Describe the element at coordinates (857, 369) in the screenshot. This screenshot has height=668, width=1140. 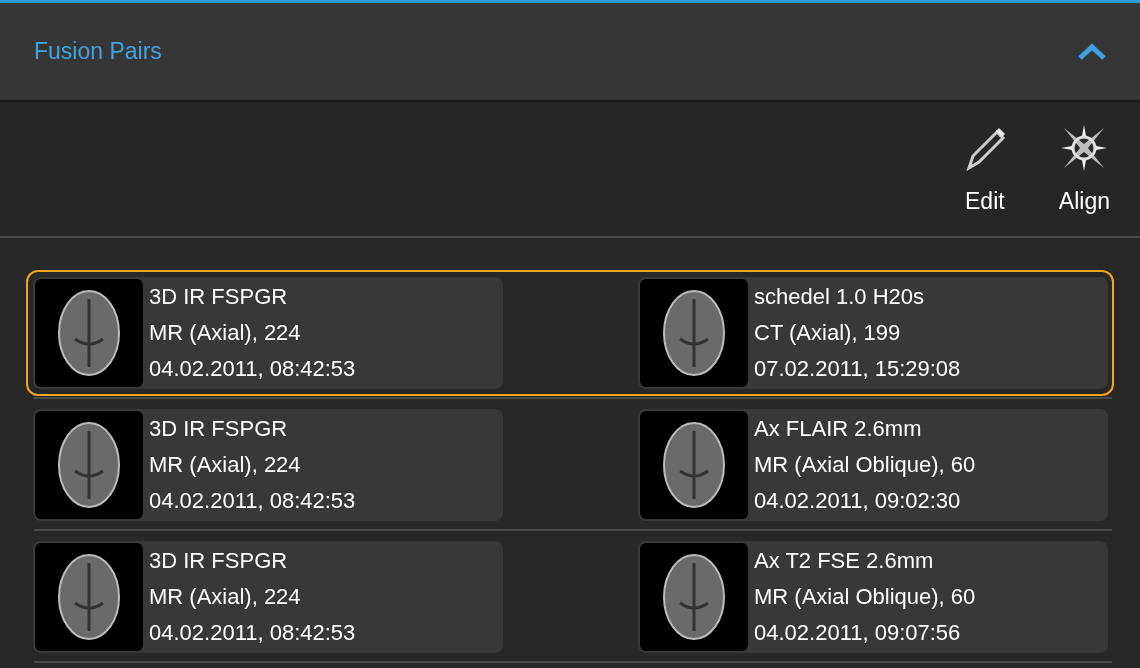
I see `series-datetime: 07.02.2011, 15:29:08` at that location.